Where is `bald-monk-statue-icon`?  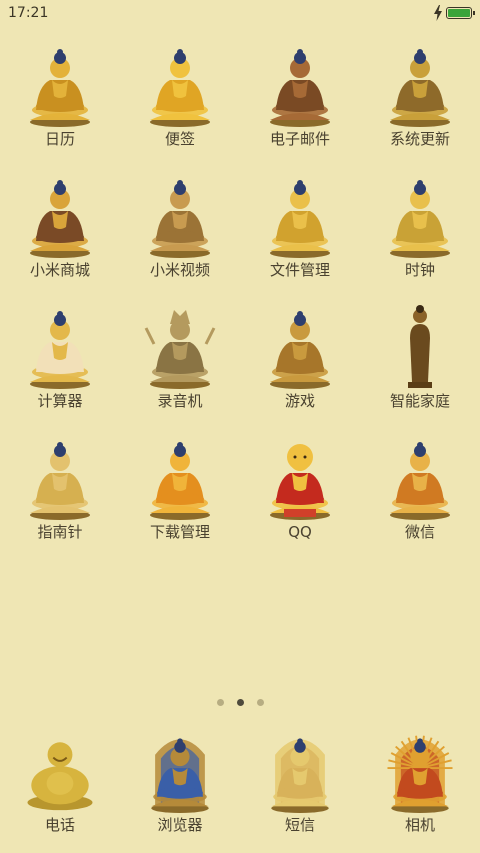 bald-monk-statue-icon is located at coordinates (300, 482).